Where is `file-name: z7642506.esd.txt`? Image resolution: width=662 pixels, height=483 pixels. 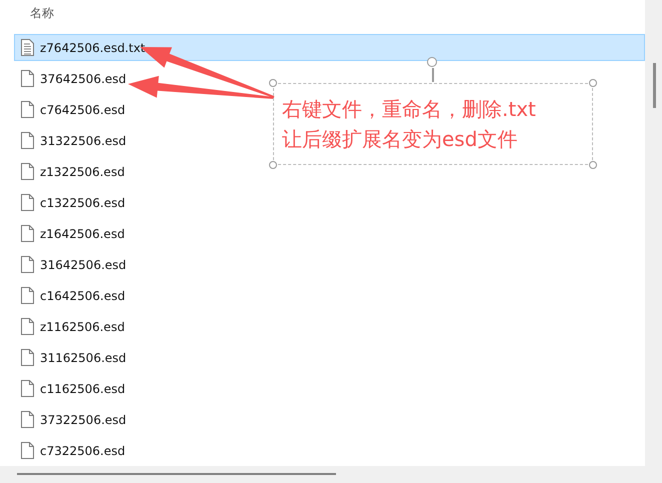
file-name: z7642506.esd.txt is located at coordinates (93, 47).